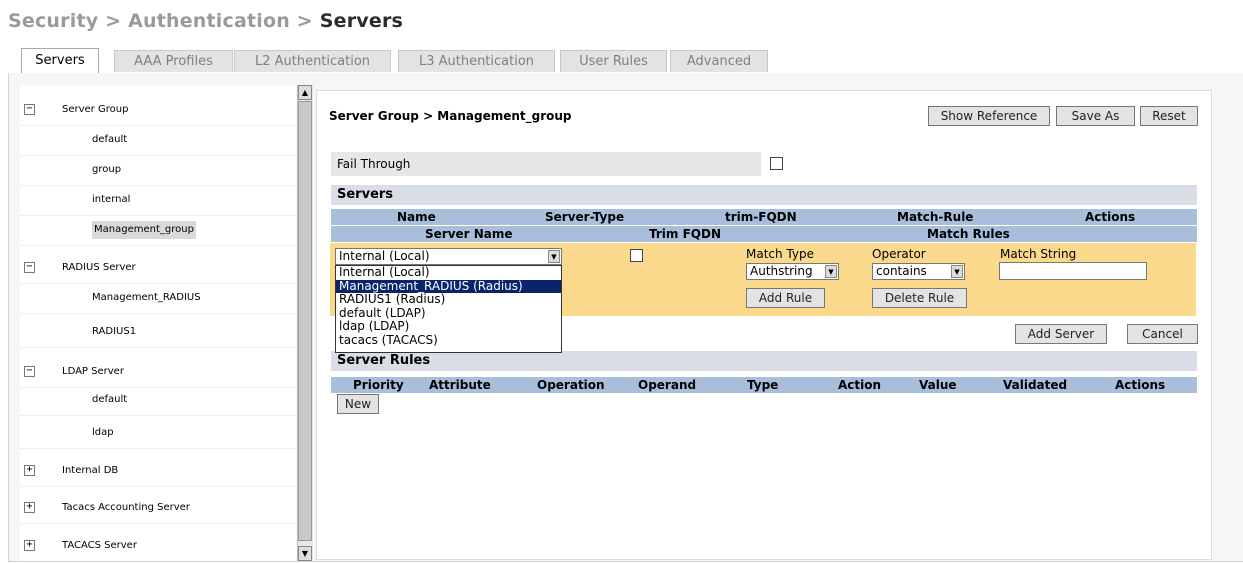 The image size is (1243, 563). Describe the element at coordinates (901, 271) in the screenshot. I see `operator-select-value: contains` at that location.